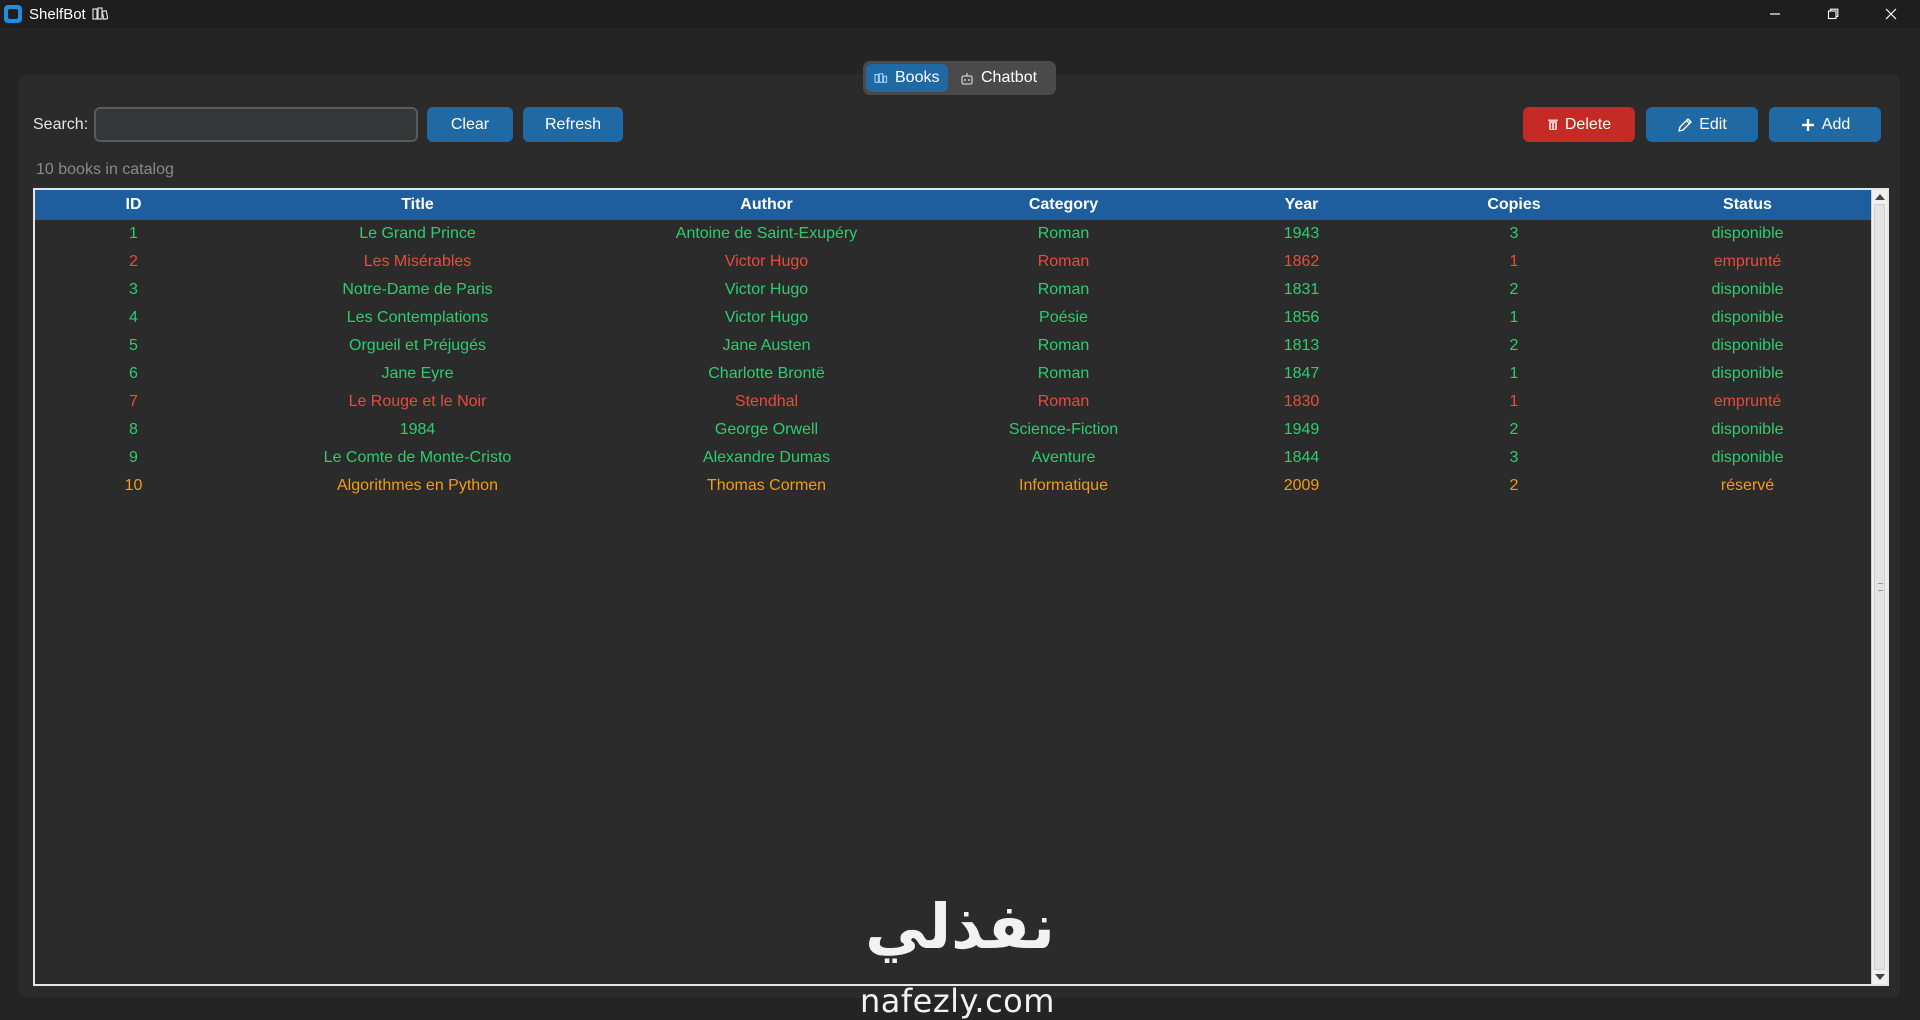  Describe the element at coordinates (417, 205) in the screenshot. I see `column-header-title: Title` at that location.